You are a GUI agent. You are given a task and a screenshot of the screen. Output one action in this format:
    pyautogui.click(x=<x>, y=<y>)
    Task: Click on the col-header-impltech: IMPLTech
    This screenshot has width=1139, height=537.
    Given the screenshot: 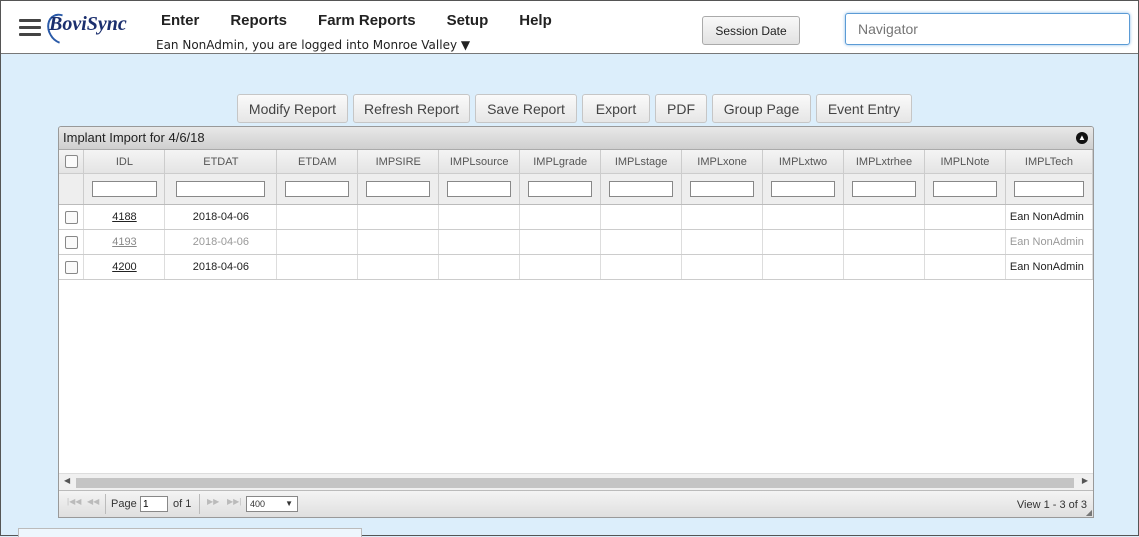 What is the action you would take?
    pyautogui.click(x=1049, y=162)
    